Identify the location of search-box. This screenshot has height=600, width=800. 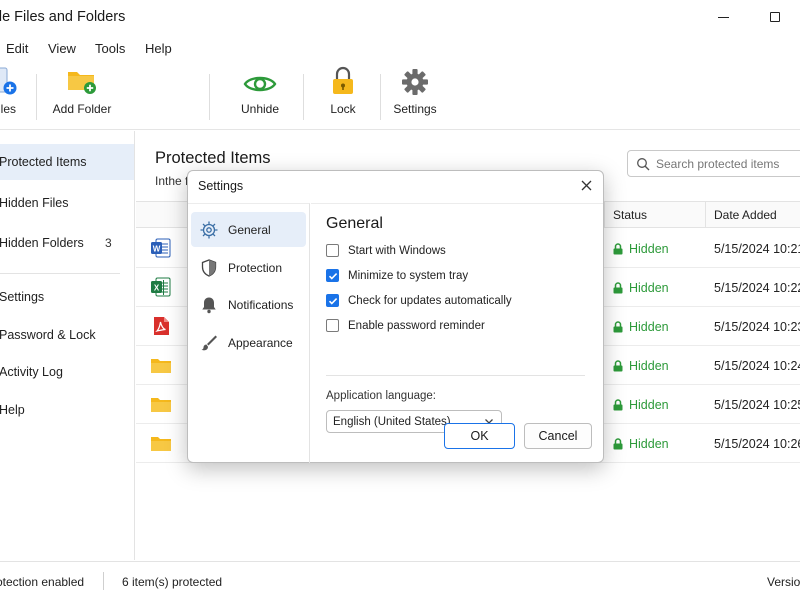
(713, 163).